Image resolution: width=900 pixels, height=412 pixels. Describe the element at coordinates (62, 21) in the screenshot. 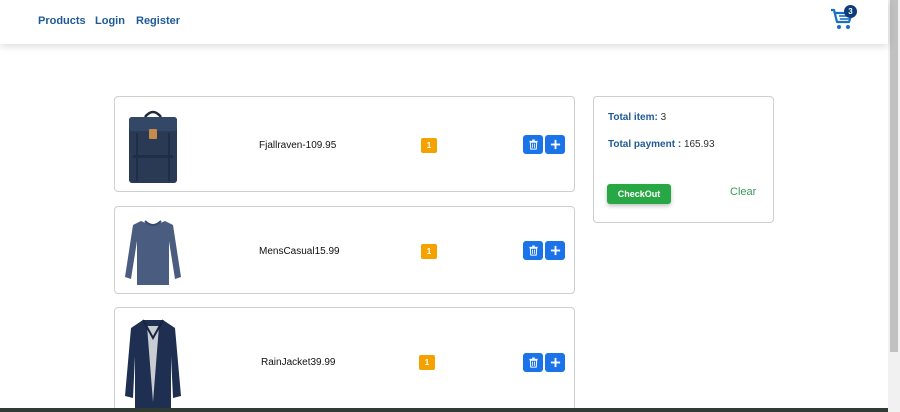

I see `nav-products-link: Products` at that location.